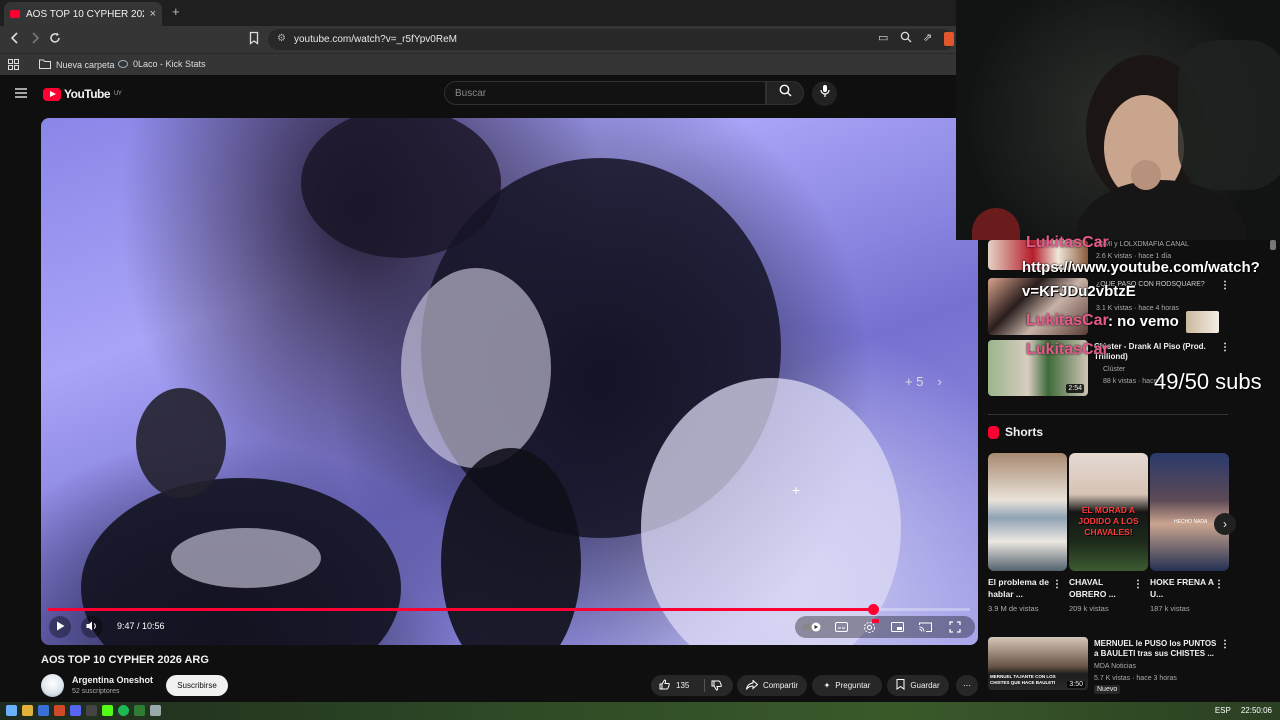 The width and height of the screenshot is (1280, 720). I want to click on bookmark-kick-stats: 0Laco - Kick Stats, so click(162, 64).